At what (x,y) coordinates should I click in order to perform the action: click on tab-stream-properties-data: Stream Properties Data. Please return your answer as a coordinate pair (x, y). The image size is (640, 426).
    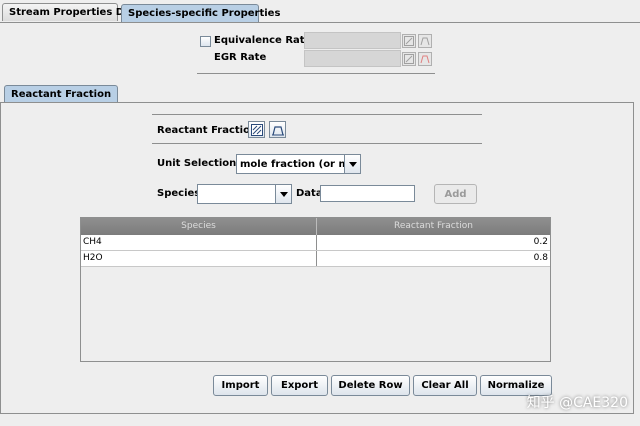
    Looking at the image, I should click on (72, 12).